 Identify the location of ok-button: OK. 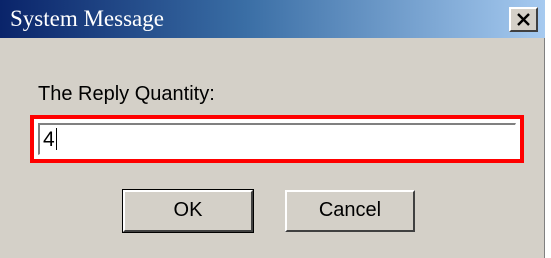
(188, 211).